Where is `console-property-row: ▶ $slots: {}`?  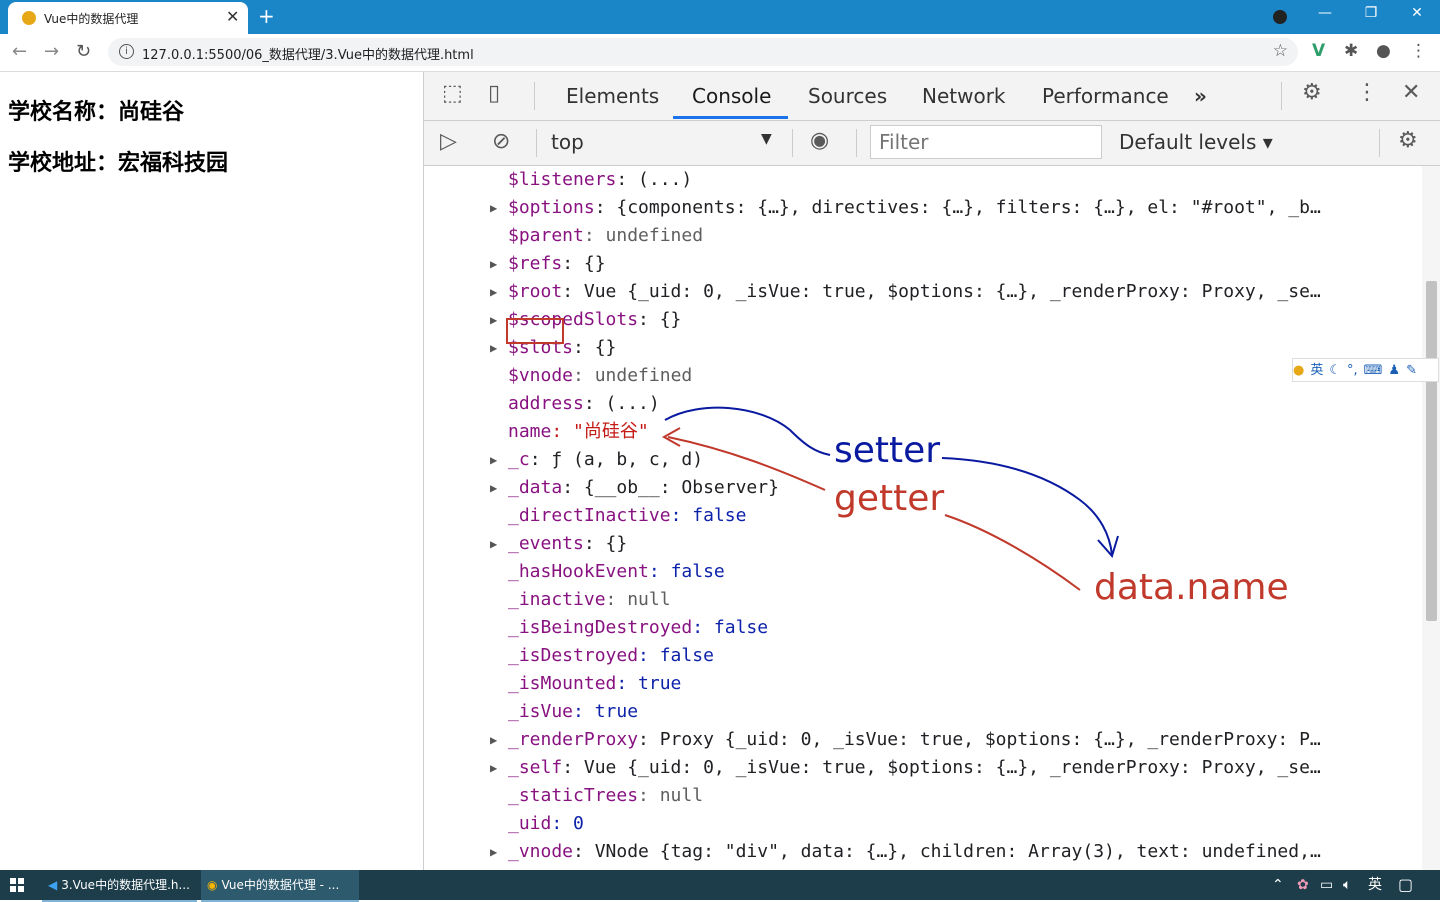 console-property-row: ▶ $slots: {} is located at coordinates (924, 348).